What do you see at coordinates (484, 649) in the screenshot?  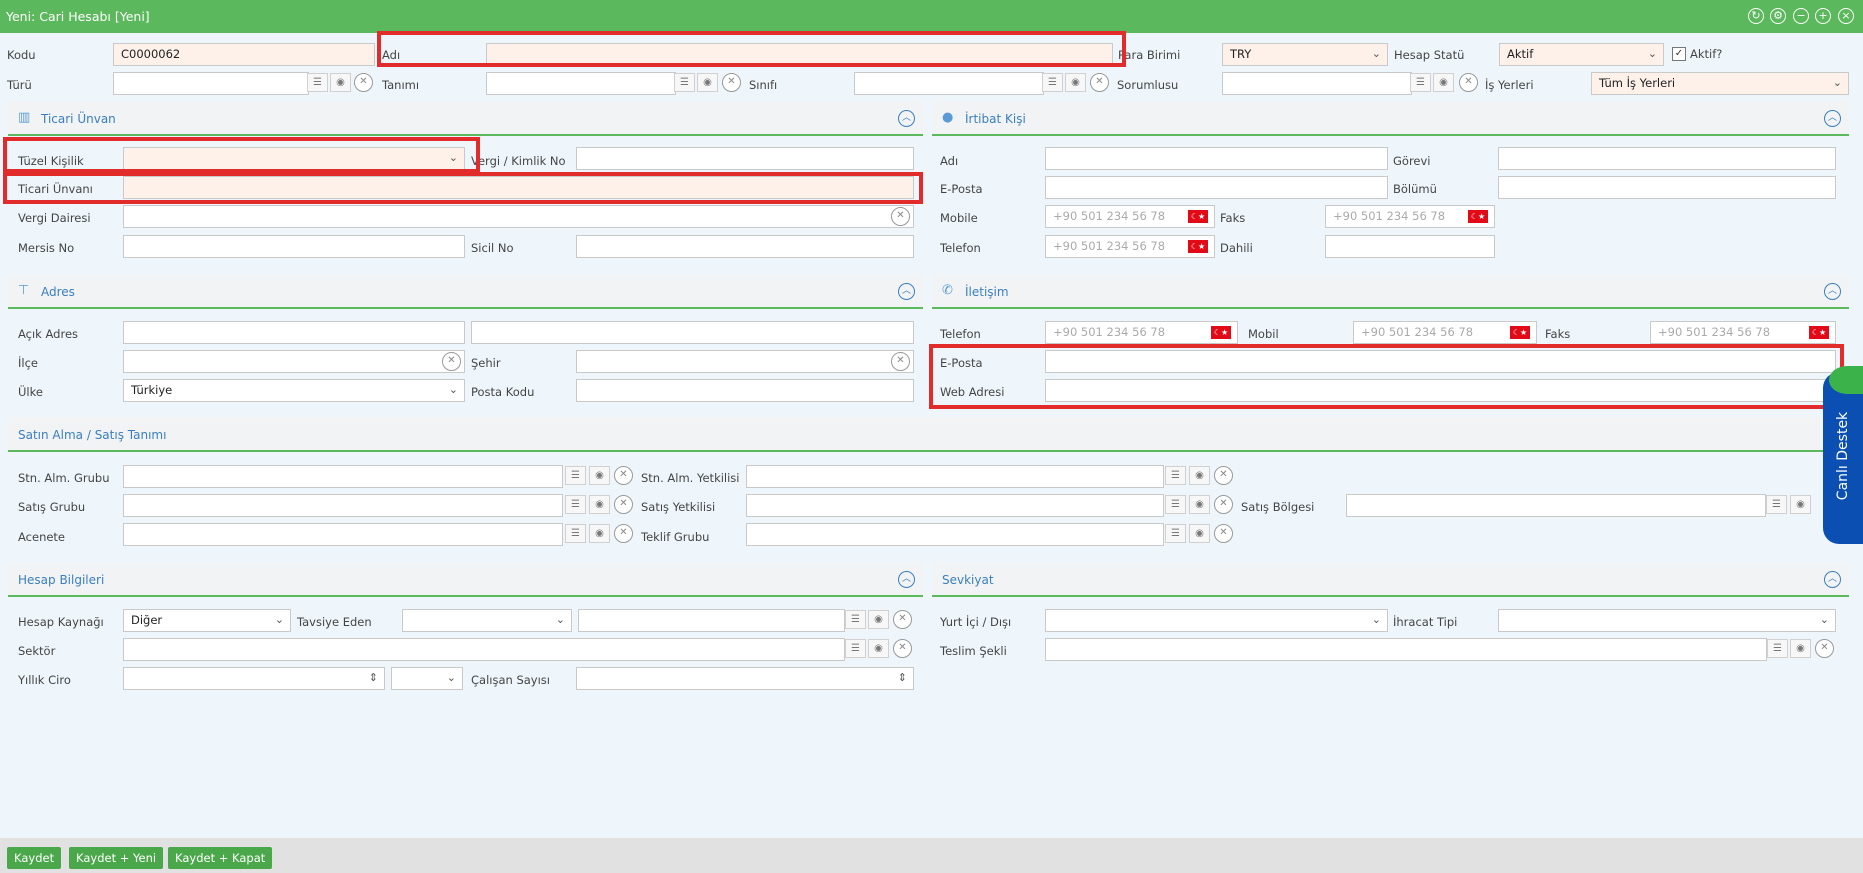 I see `sektor-input` at bounding box center [484, 649].